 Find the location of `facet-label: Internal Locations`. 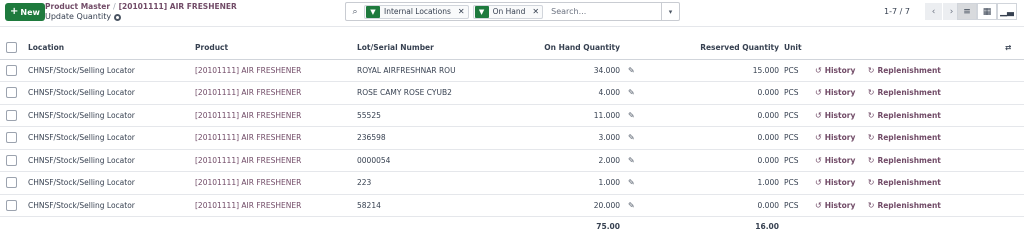

facet-label: Internal Locations is located at coordinates (417, 11).